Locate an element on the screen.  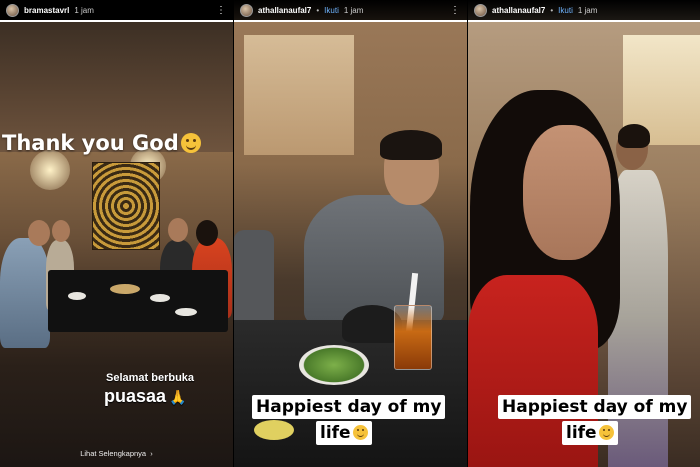
see-more-label: Lihat Selengkapnya is located at coordinates (113, 453).